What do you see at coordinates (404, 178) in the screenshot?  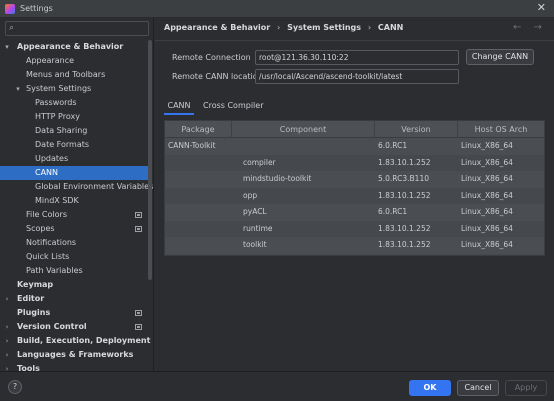 I see `cell-version: 5.0.RC3.B110` at bounding box center [404, 178].